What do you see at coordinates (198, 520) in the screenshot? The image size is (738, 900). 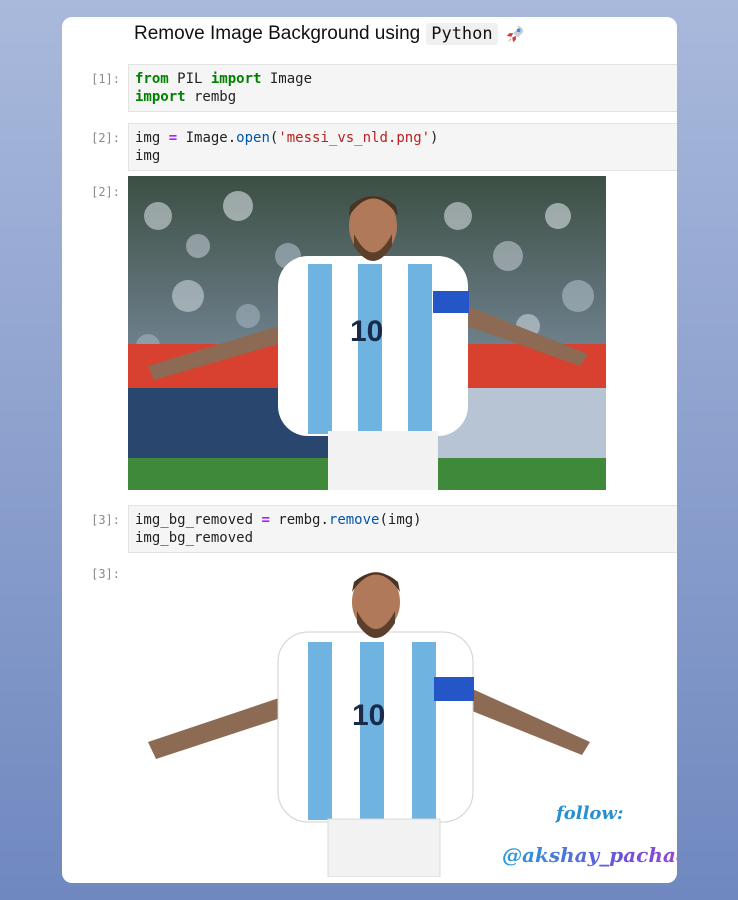 I see `code-token: img_bg_removed` at bounding box center [198, 520].